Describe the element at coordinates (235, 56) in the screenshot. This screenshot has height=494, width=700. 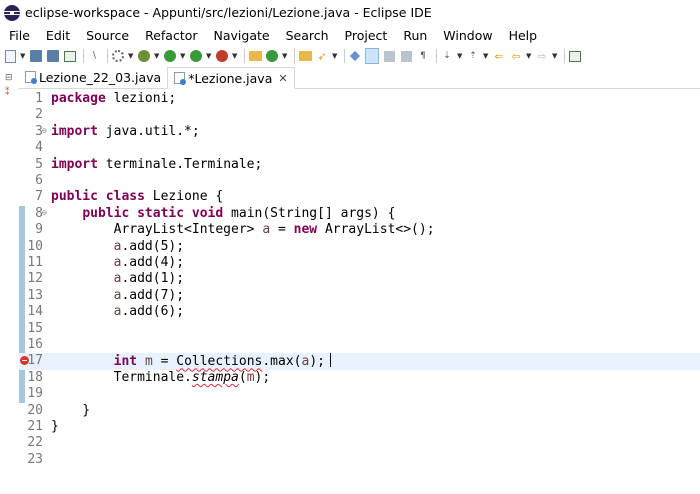
I see `external-tools-dropdown-icon: ▼` at that location.